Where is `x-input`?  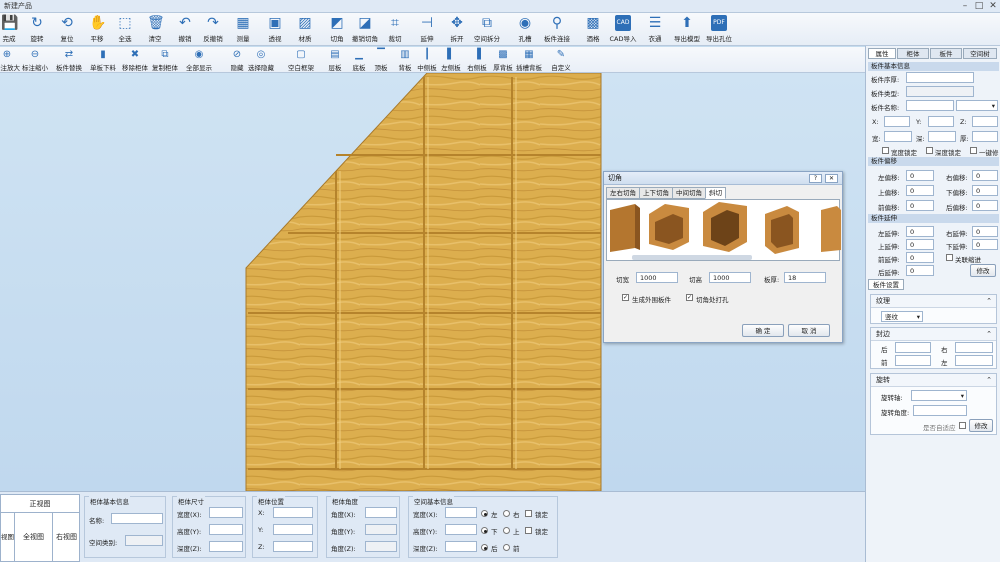
x-input is located at coordinates (897, 121).